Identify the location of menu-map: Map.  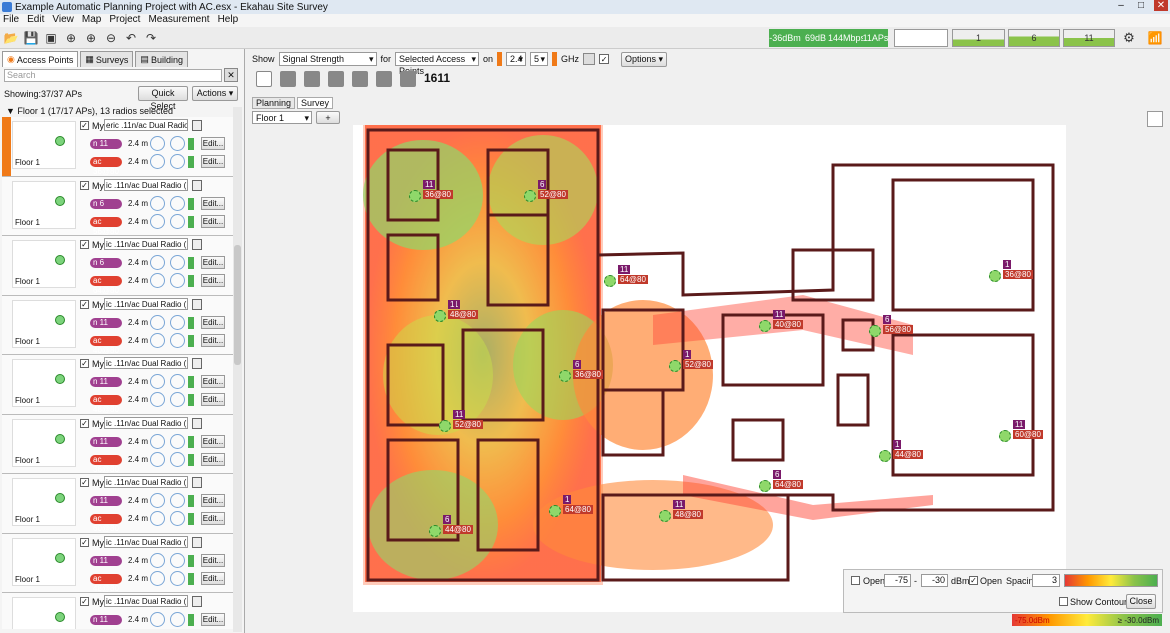
(91, 20).